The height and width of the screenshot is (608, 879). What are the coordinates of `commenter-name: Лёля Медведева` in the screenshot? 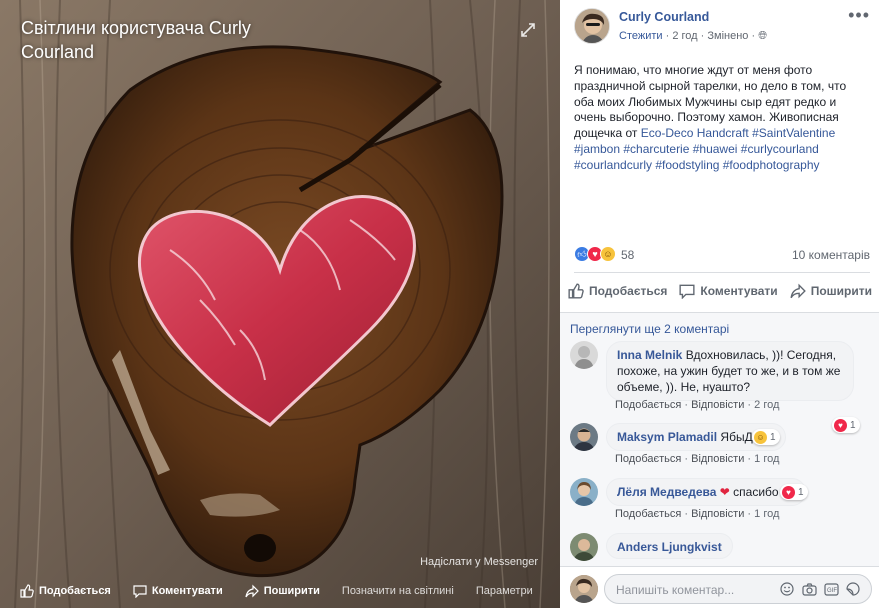 It's located at (666, 492).